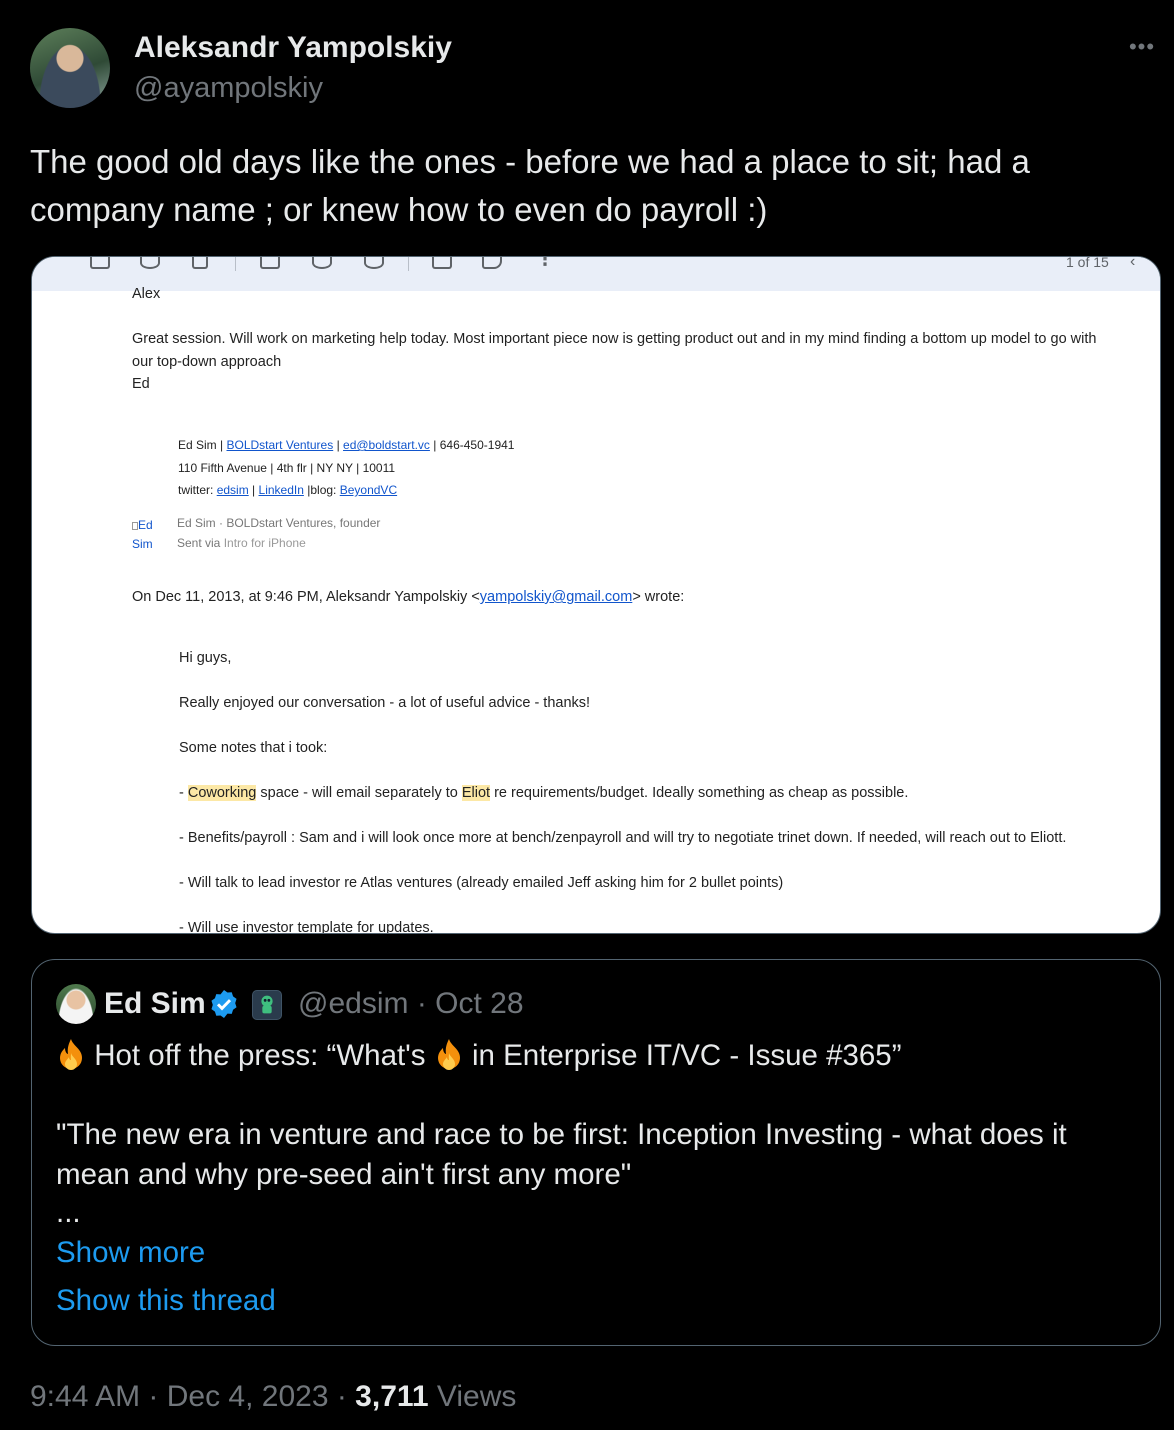 The height and width of the screenshot is (1430, 1174). Describe the element at coordinates (1133, 263) in the screenshot. I see `chevron-left-icon: ‹` at that location.